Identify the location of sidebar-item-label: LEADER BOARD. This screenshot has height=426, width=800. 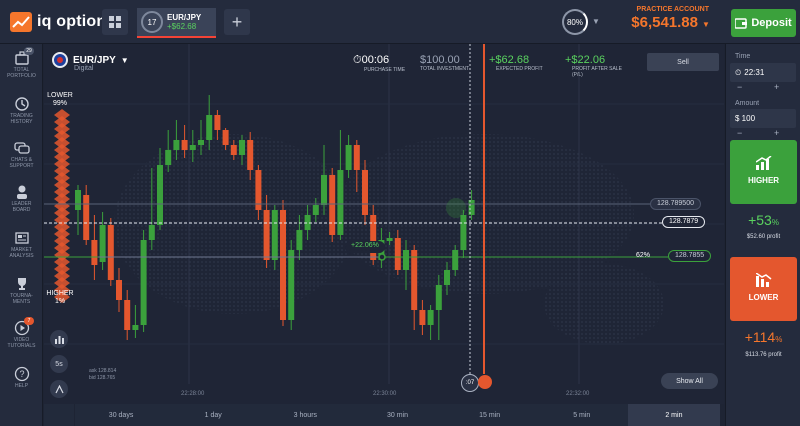
(21, 207).